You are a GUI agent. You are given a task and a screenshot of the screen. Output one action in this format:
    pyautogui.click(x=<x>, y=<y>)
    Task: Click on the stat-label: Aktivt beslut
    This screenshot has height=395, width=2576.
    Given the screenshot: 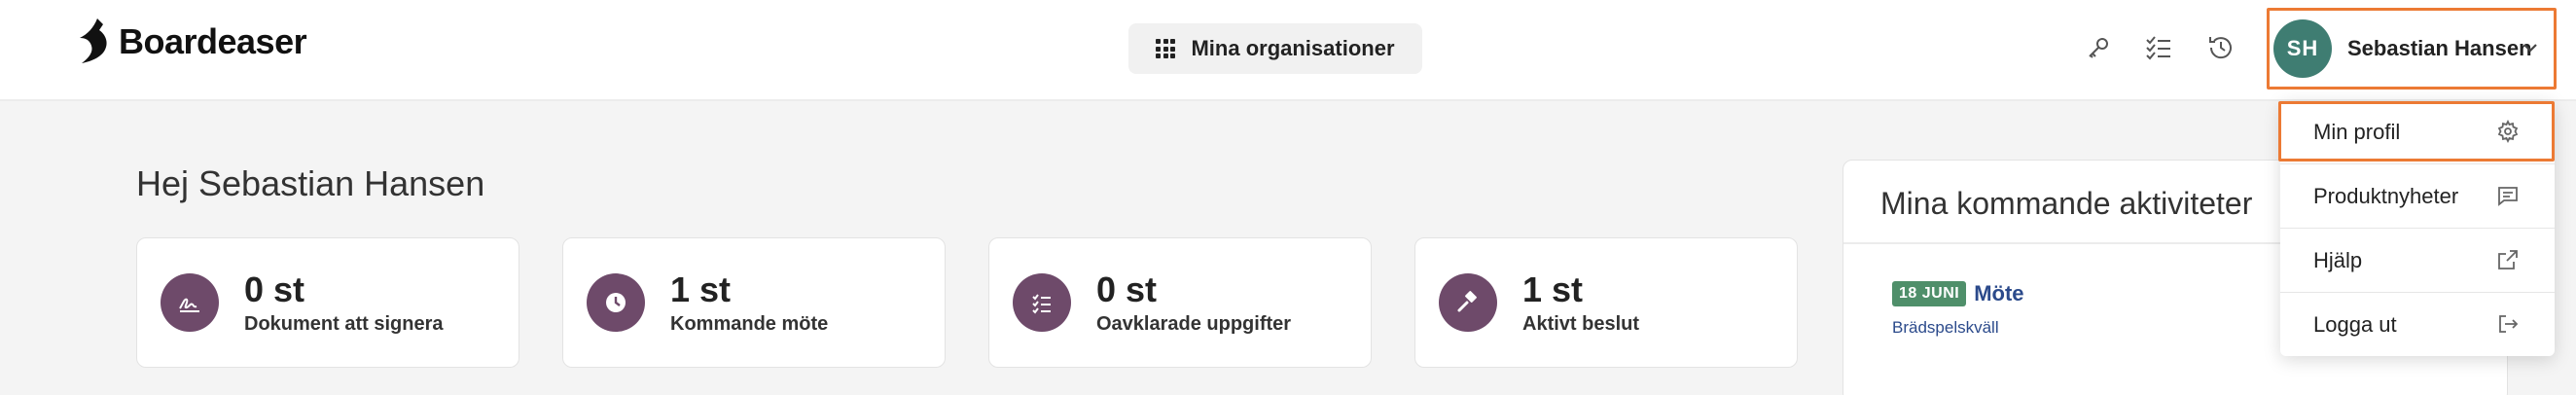 What is the action you would take?
    pyautogui.click(x=1581, y=323)
    